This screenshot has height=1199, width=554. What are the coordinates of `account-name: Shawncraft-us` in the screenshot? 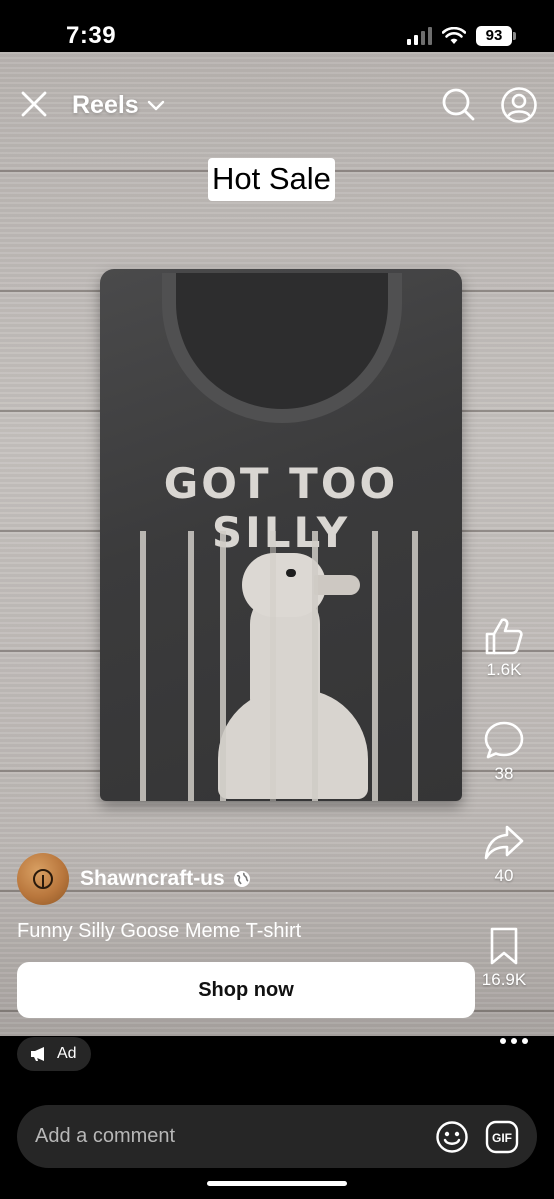 It's located at (152, 878).